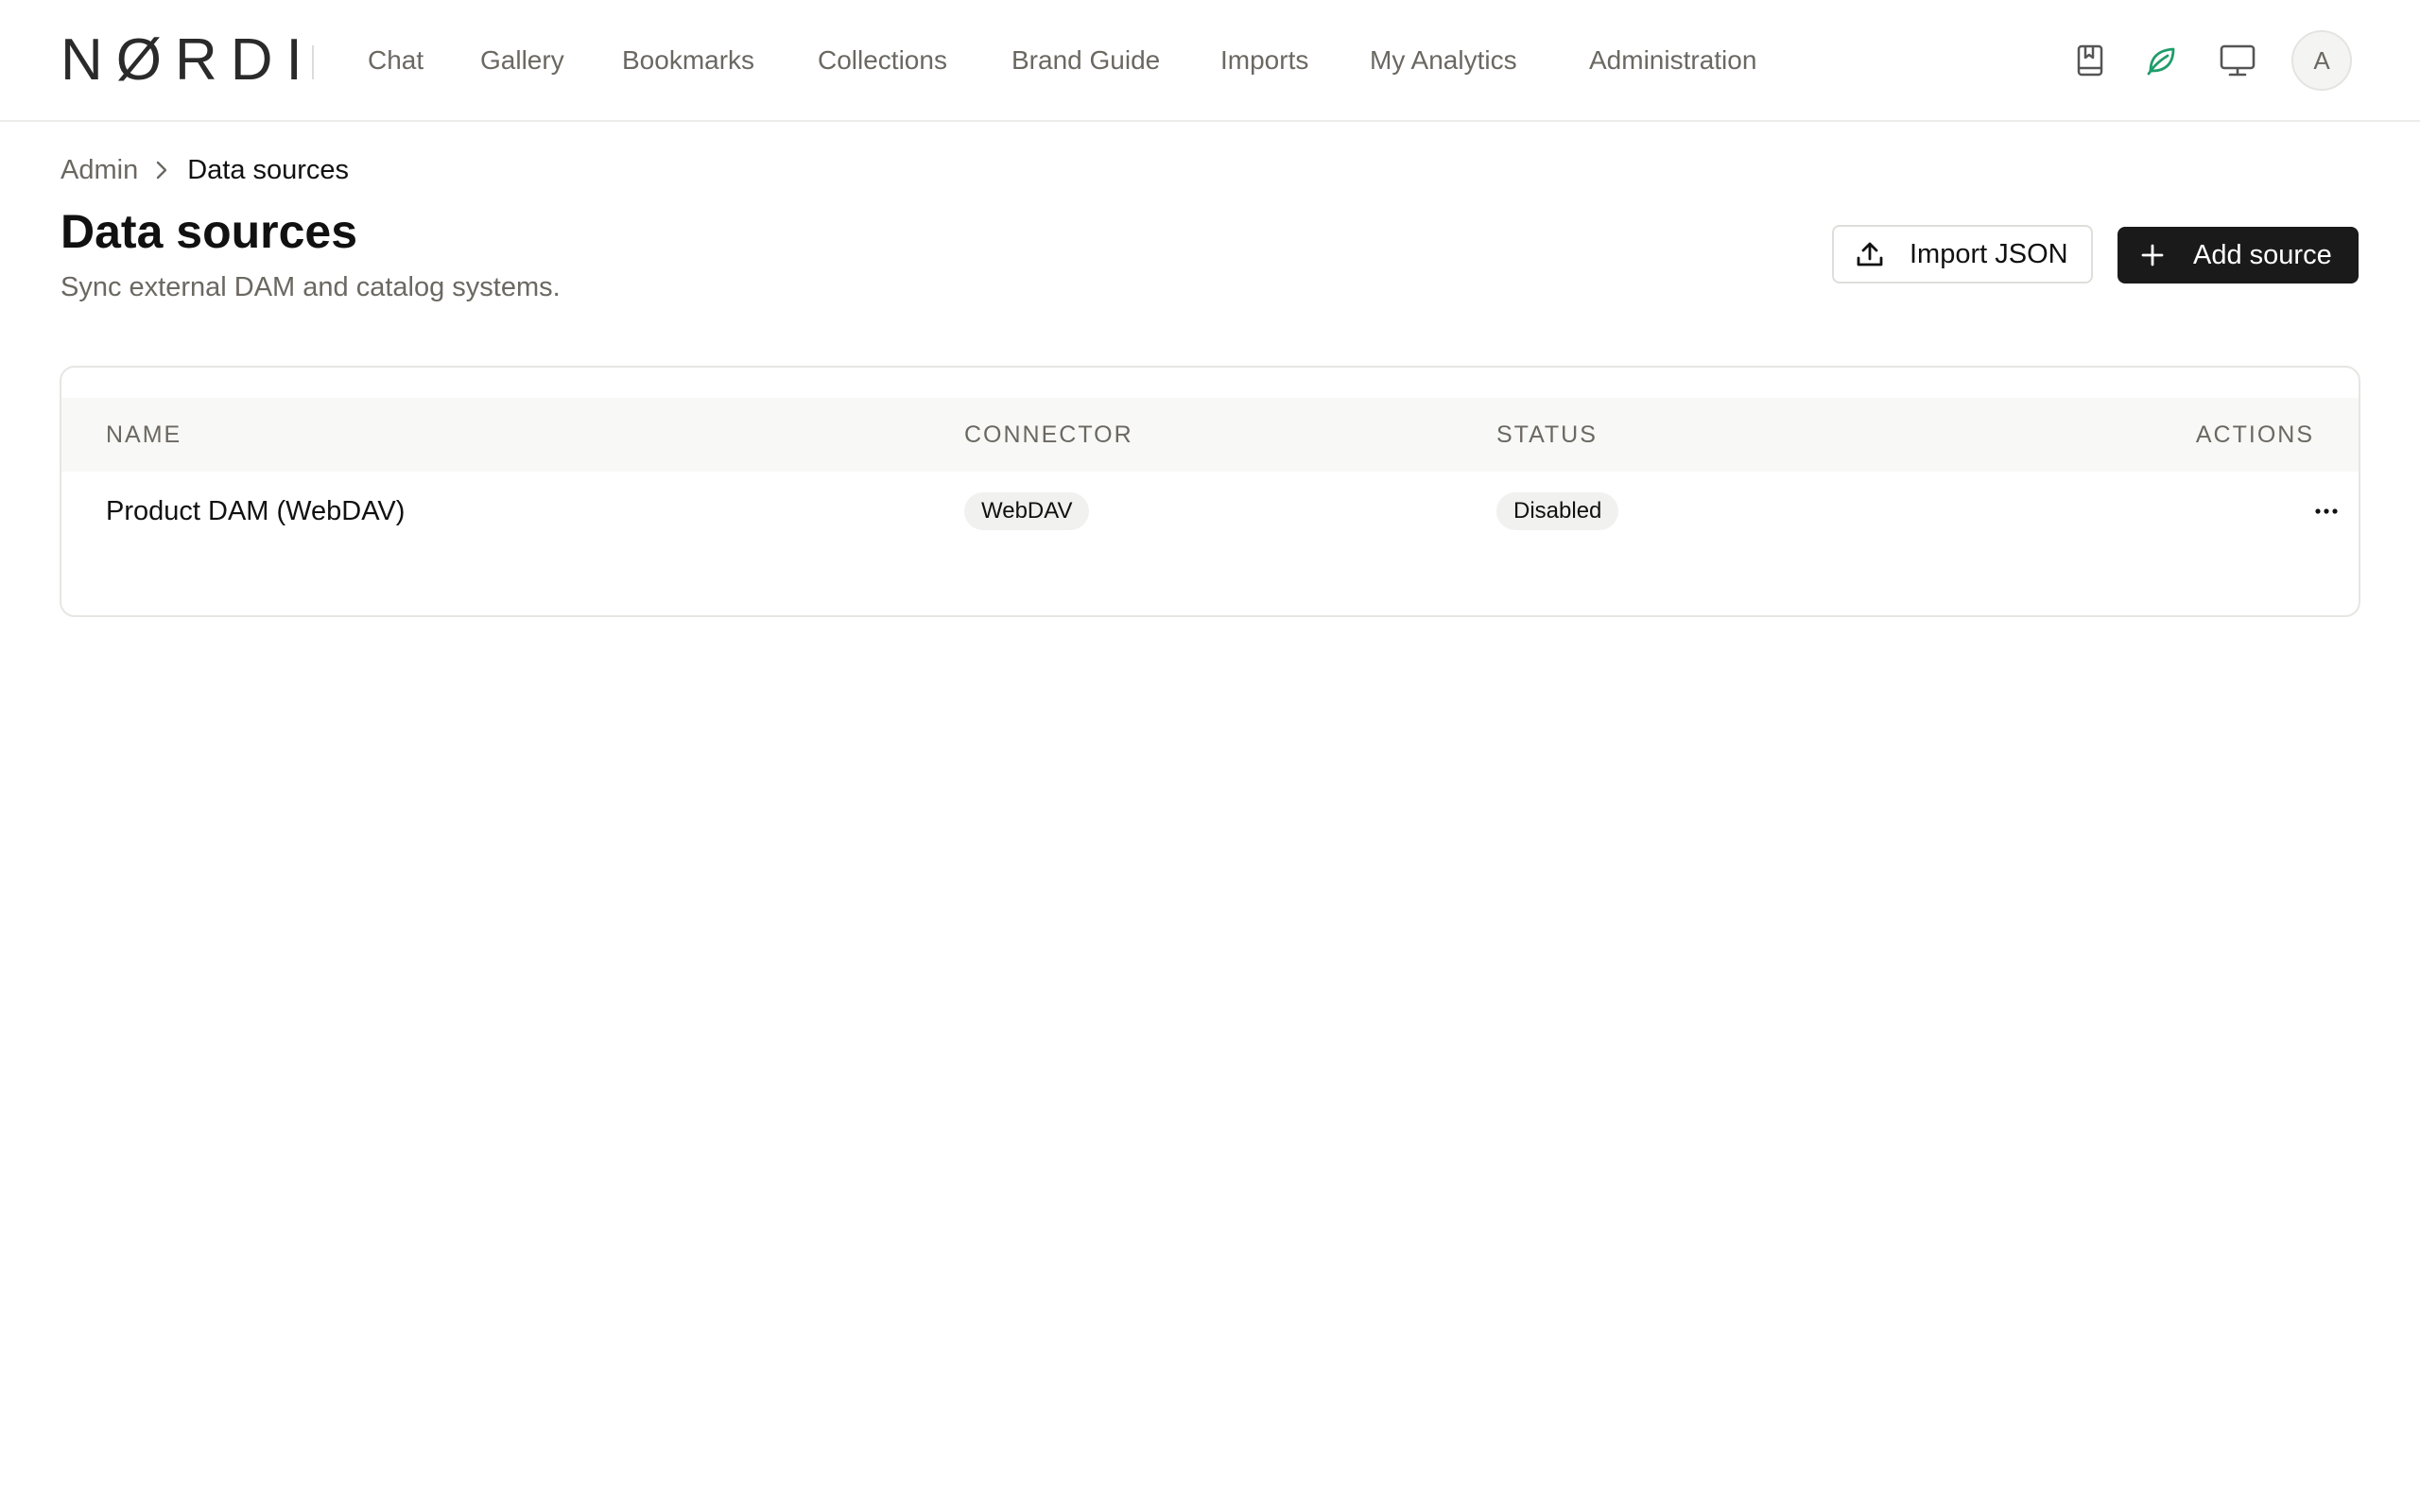 This screenshot has height=1512, width=2420. What do you see at coordinates (161, 170) in the screenshot?
I see `chevron-right-icon` at bounding box center [161, 170].